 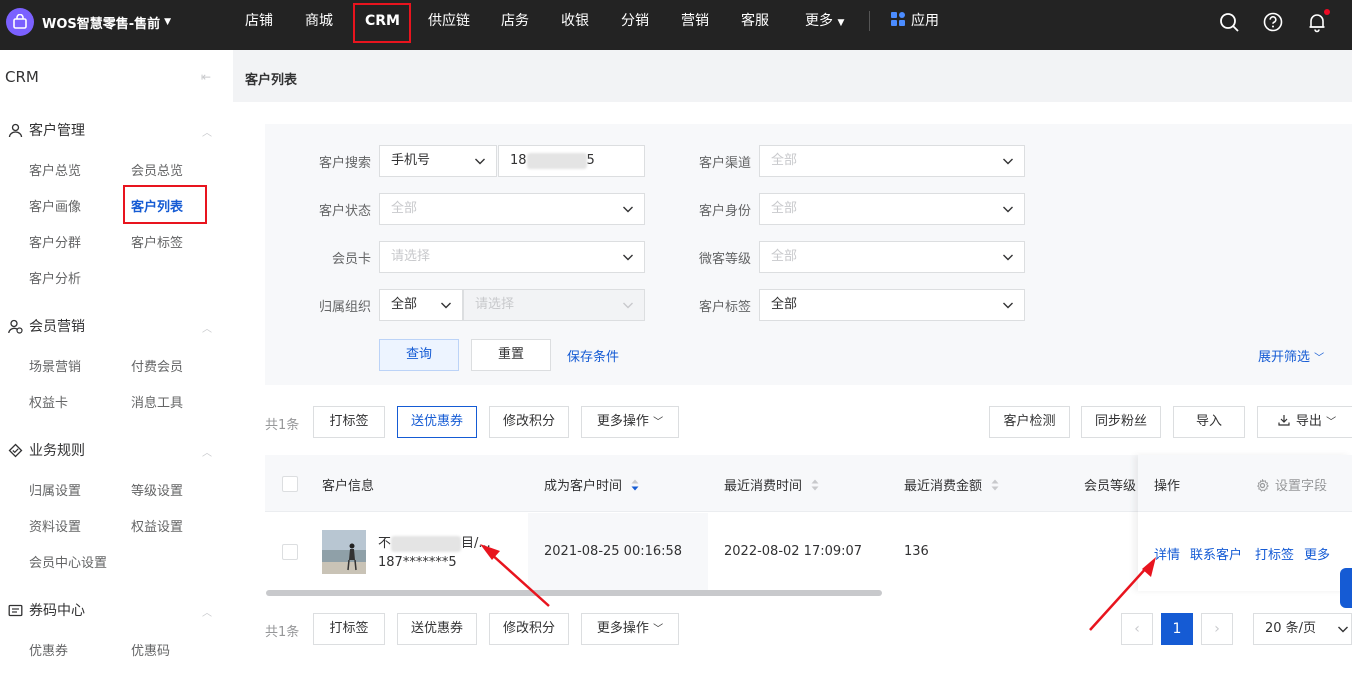 What do you see at coordinates (575, 21) in the screenshot?
I see `nav-cashier: 收银` at bounding box center [575, 21].